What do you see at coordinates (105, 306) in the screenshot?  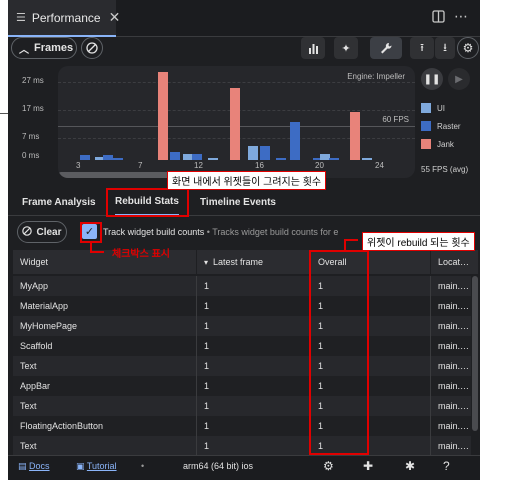 I see `cell-widget: MaterialApp` at bounding box center [105, 306].